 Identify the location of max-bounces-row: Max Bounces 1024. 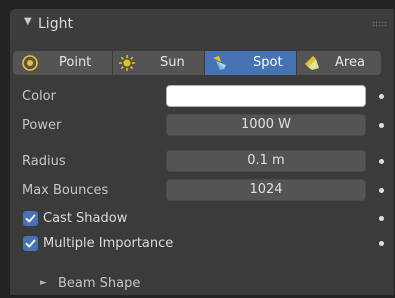
(202, 191).